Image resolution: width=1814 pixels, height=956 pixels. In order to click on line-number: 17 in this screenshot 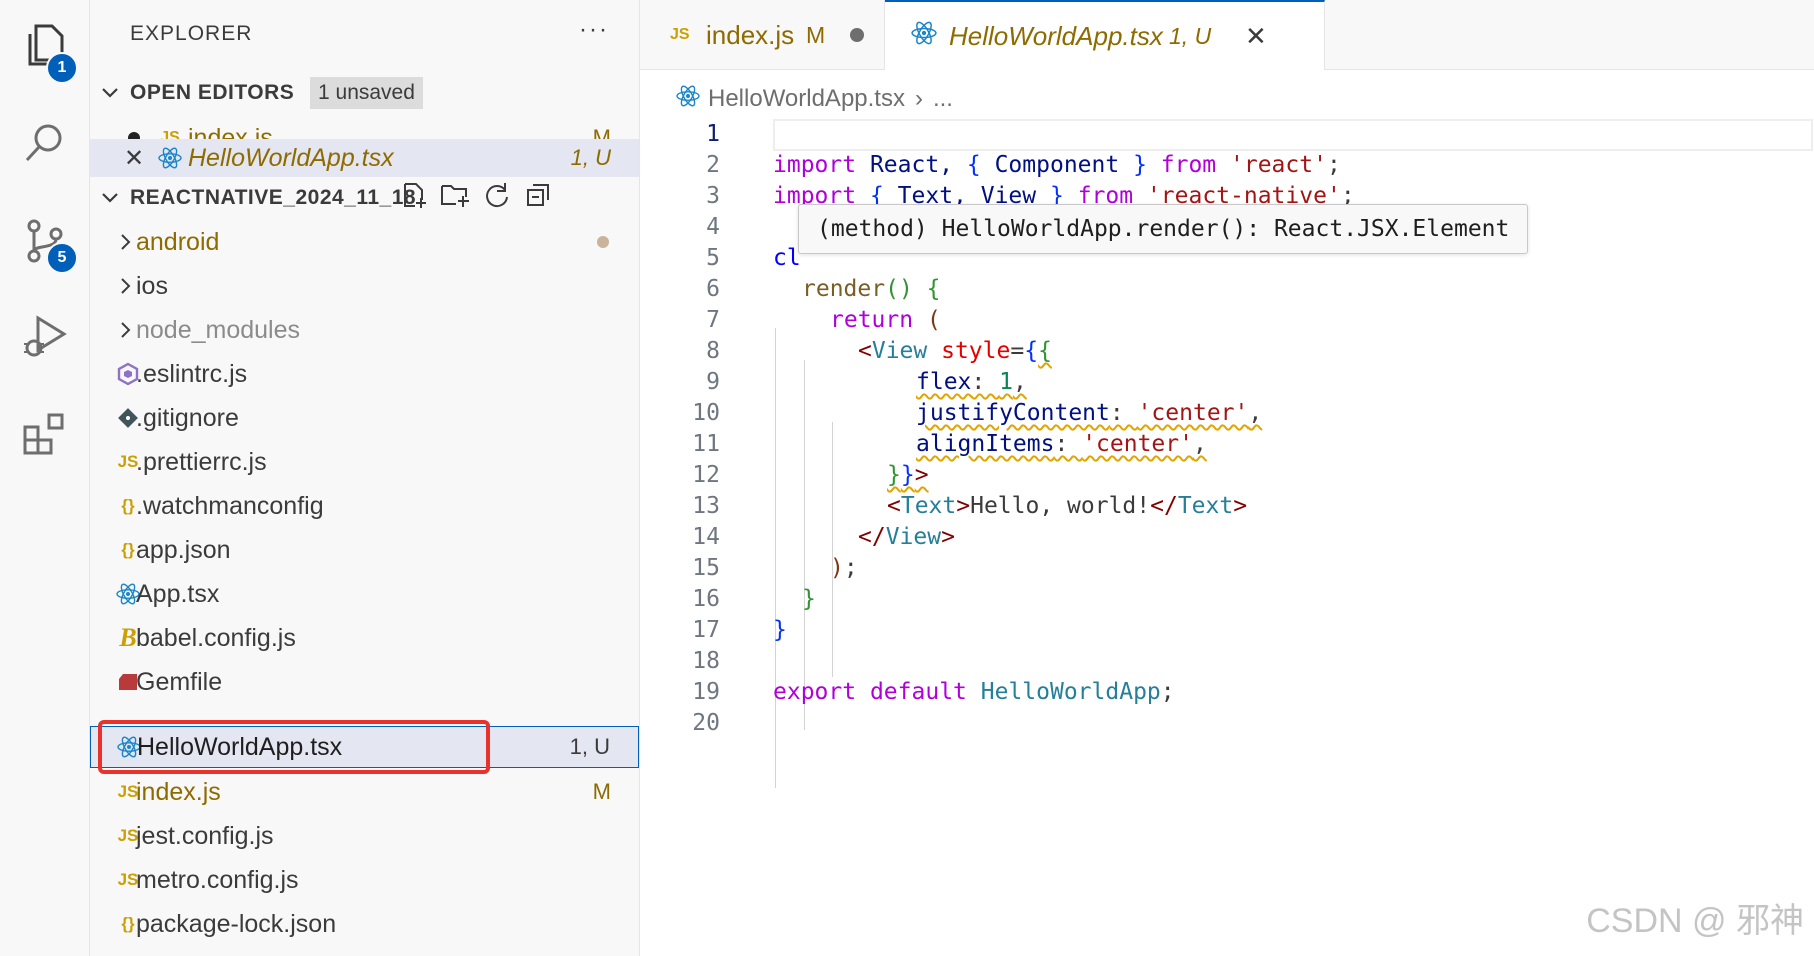, I will do `click(706, 630)`.